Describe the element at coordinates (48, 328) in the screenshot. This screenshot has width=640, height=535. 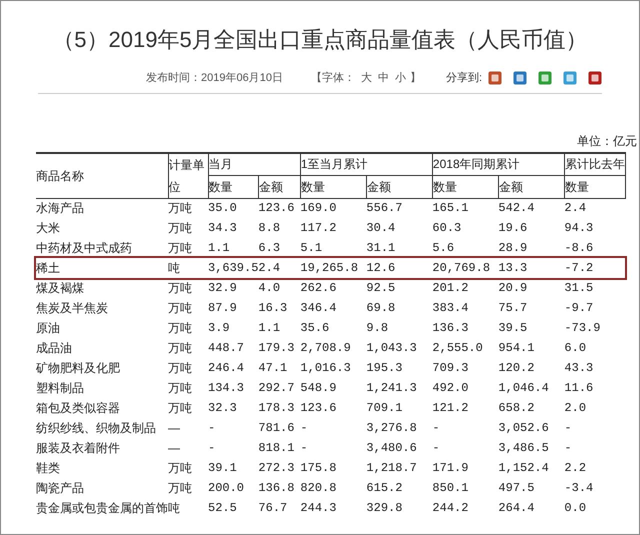
I see `table-cell: 原油` at that location.